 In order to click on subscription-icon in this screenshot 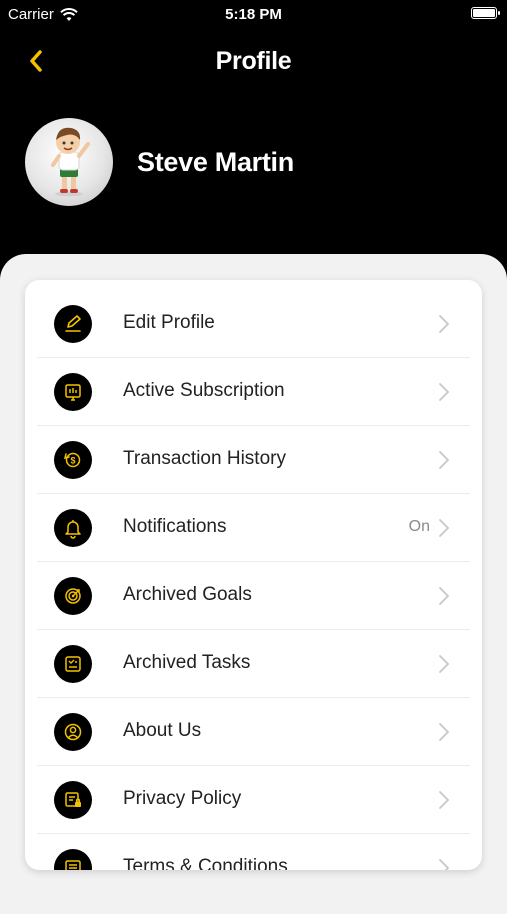, I will do `click(73, 392)`.